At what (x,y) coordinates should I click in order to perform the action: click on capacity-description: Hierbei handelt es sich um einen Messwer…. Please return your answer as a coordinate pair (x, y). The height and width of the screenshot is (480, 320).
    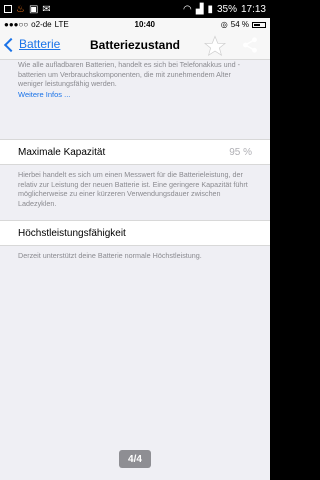
    Looking at the image, I should click on (135, 189).